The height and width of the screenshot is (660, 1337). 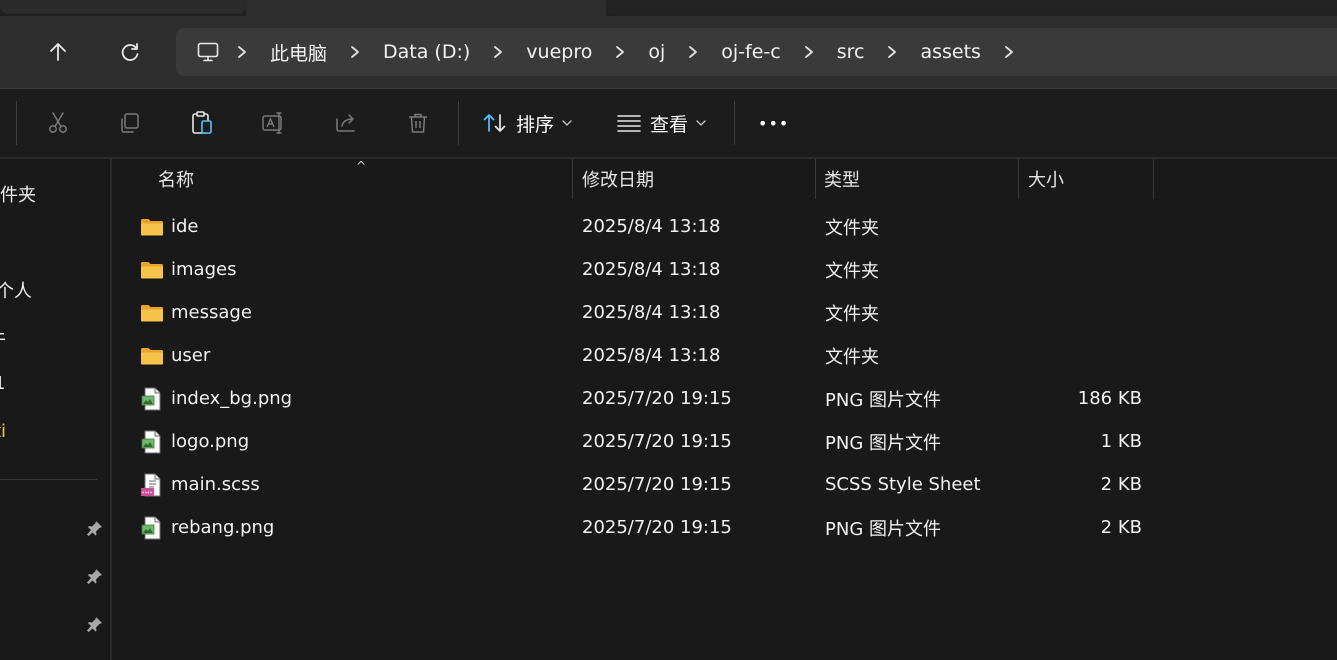 What do you see at coordinates (971, 7) in the screenshot?
I see `tab-next` at bounding box center [971, 7].